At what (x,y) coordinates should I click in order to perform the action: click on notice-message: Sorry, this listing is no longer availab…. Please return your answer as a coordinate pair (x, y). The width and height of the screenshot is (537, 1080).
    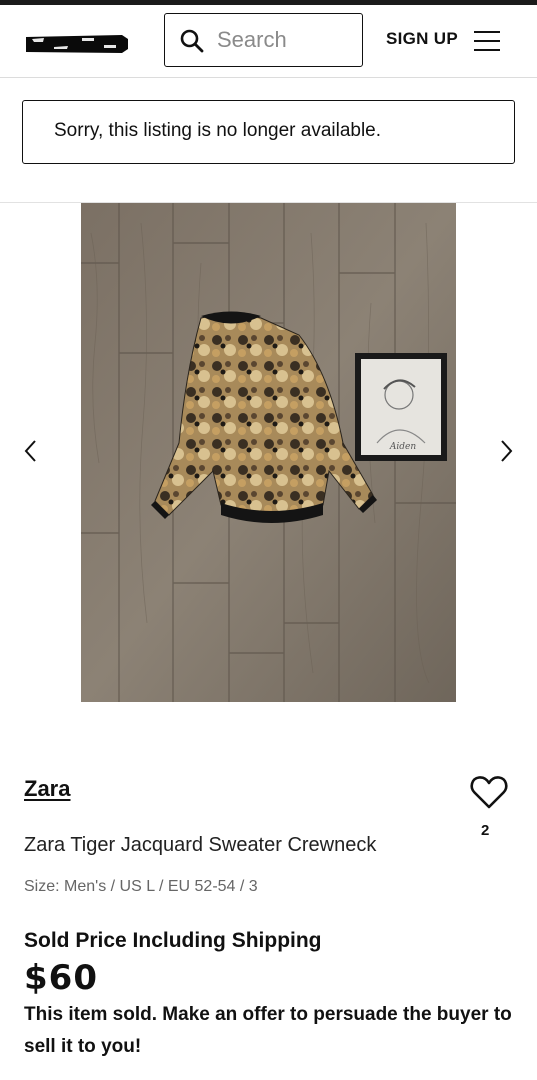
    Looking at the image, I should click on (218, 130).